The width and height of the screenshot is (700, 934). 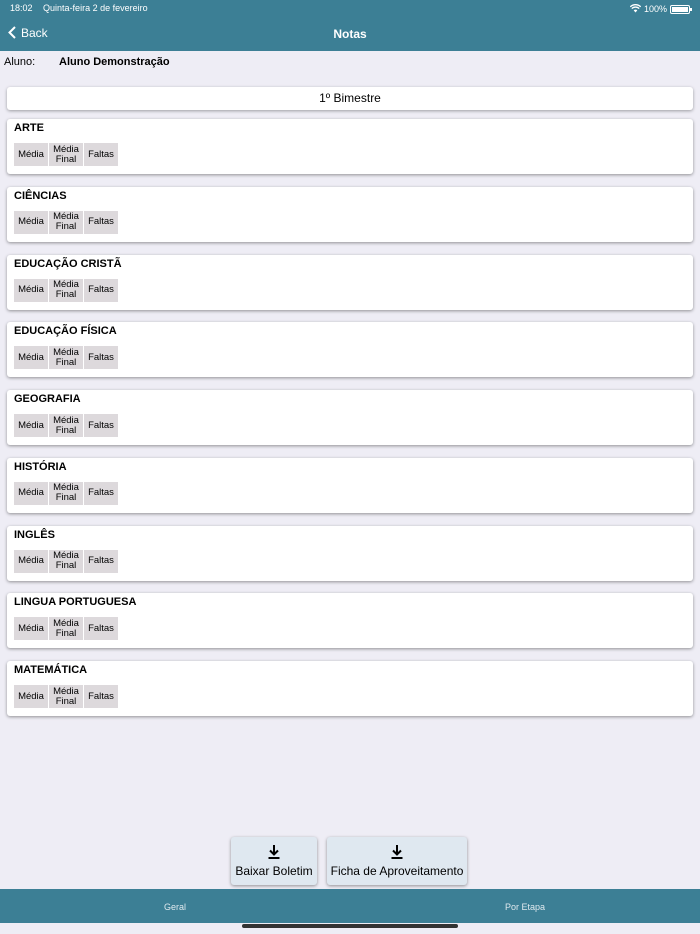 I want to click on battery-icon, so click(x=681, y=9).